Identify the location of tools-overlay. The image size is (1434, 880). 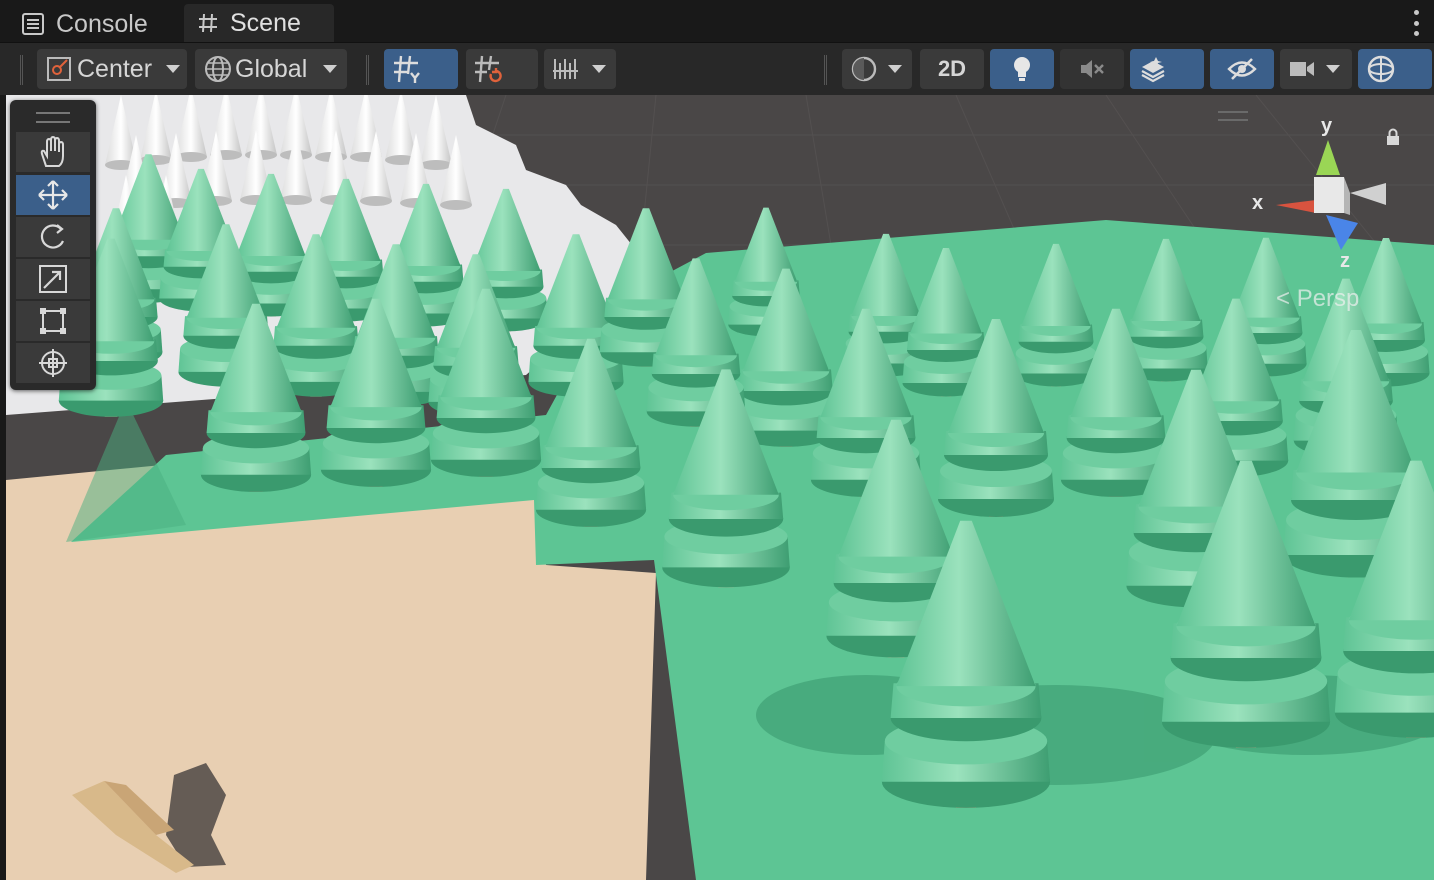
(53, 245).